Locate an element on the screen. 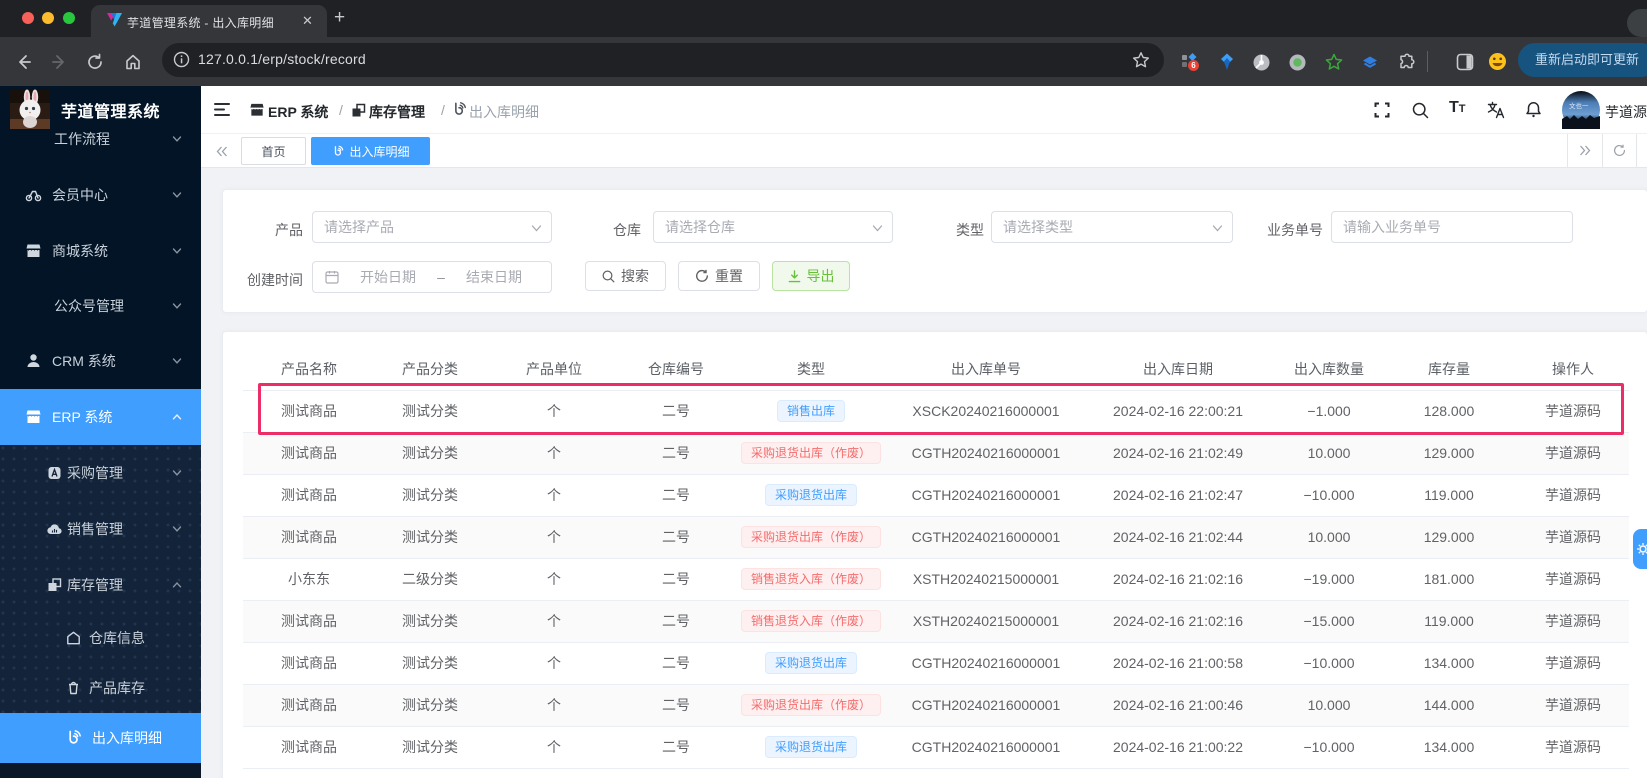 Image resolution: width=1647 pixels, height=778 pixels. svg-text: 6 is located at coordinates (1193, 65).